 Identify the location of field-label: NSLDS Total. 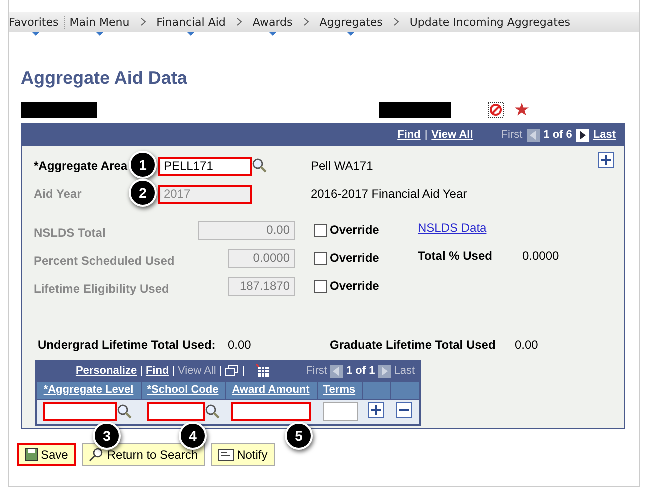
(70, 233).